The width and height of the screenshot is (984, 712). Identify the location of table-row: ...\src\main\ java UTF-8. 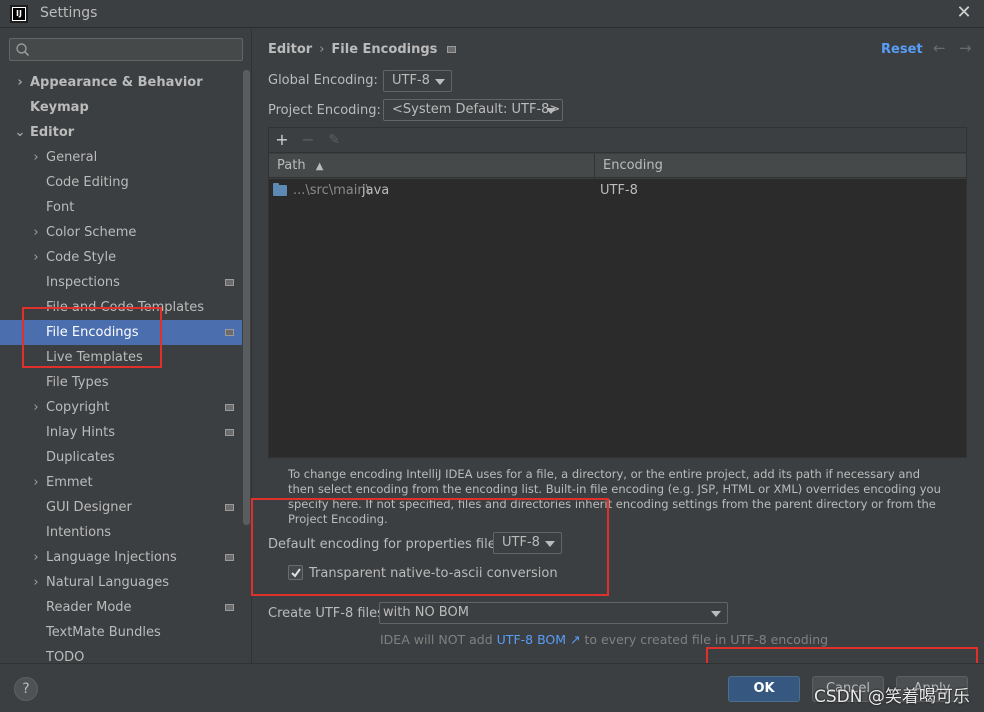
(617, 191).